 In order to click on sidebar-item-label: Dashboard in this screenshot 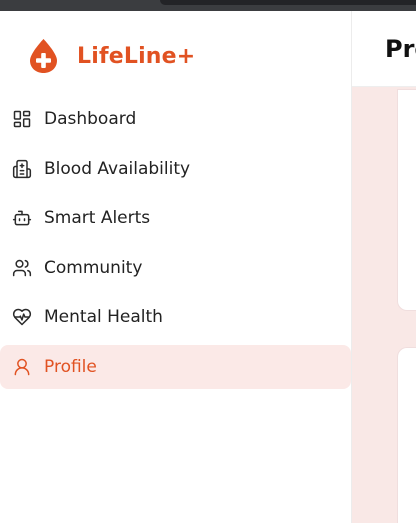, I will do `click(90, 119)`.